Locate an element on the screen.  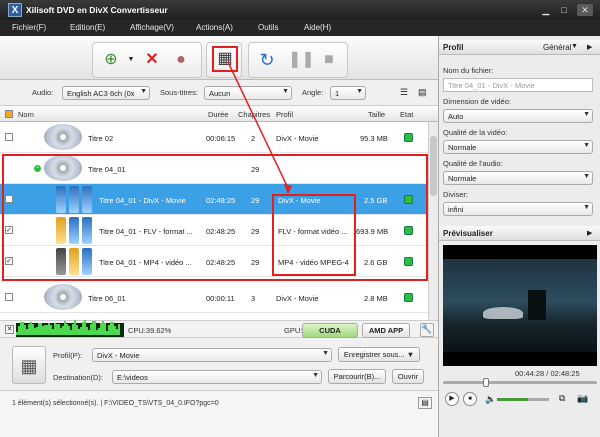
volume-icon: 🔈 is located at coordinates (490, 399).